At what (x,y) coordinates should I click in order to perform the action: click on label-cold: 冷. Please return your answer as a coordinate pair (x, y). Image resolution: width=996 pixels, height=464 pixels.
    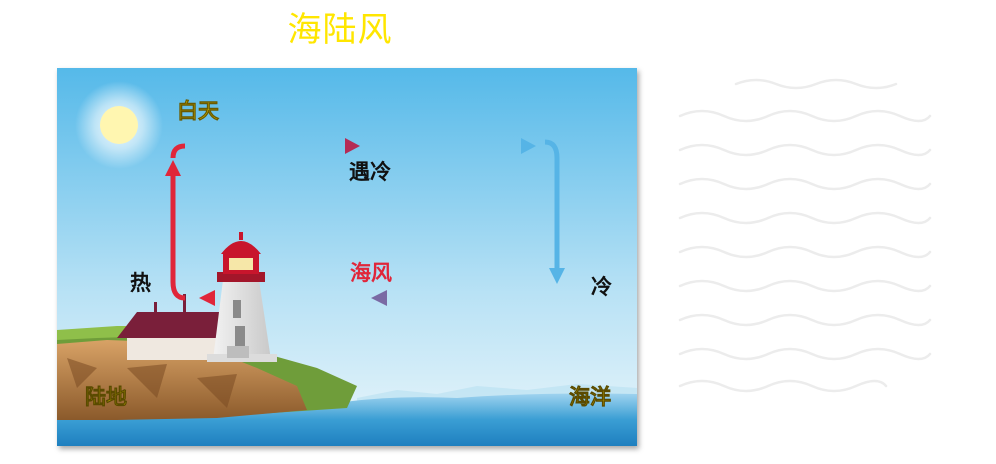
    Looking at the image, I should click on (601, 287).